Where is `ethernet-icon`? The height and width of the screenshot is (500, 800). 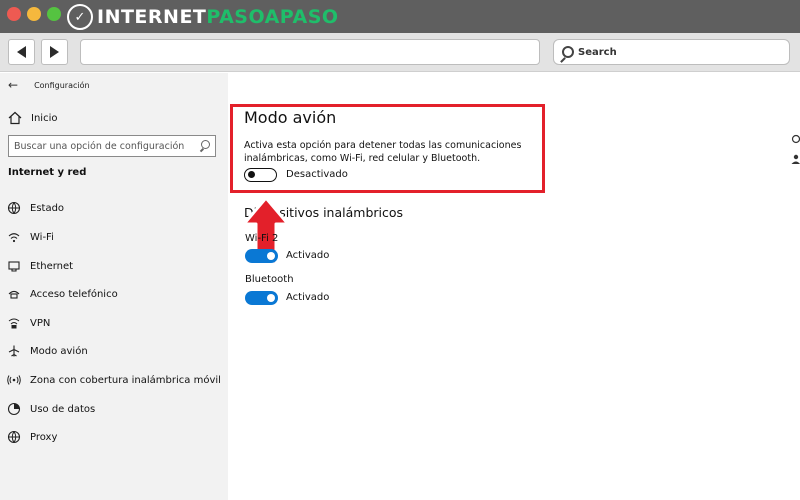 ethernet-icon is located at coordinates (14, 266).